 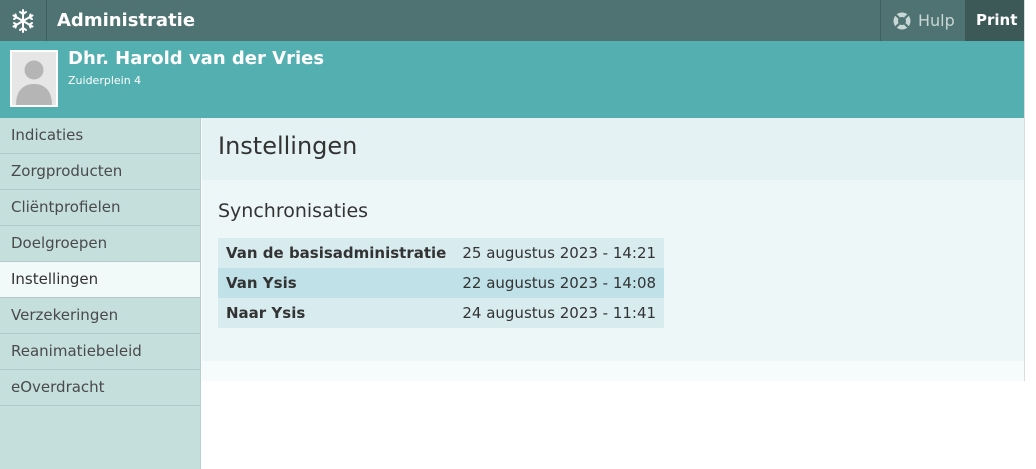 I want to click on sidebar-item-clientprofielen: Cliëntprofielen, so click(x=100, y=208).